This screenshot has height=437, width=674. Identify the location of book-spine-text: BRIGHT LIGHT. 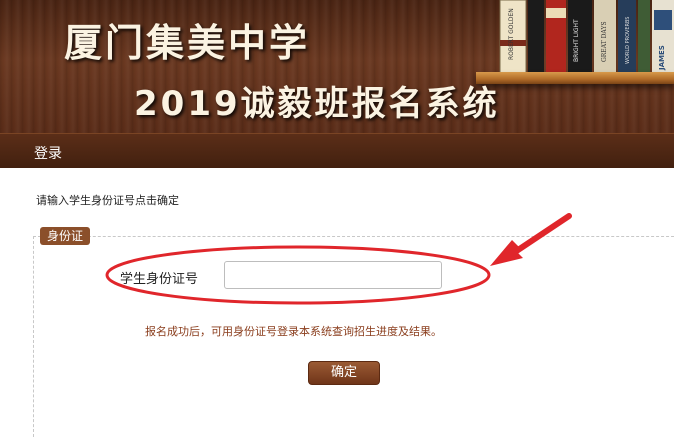
(576, 40).